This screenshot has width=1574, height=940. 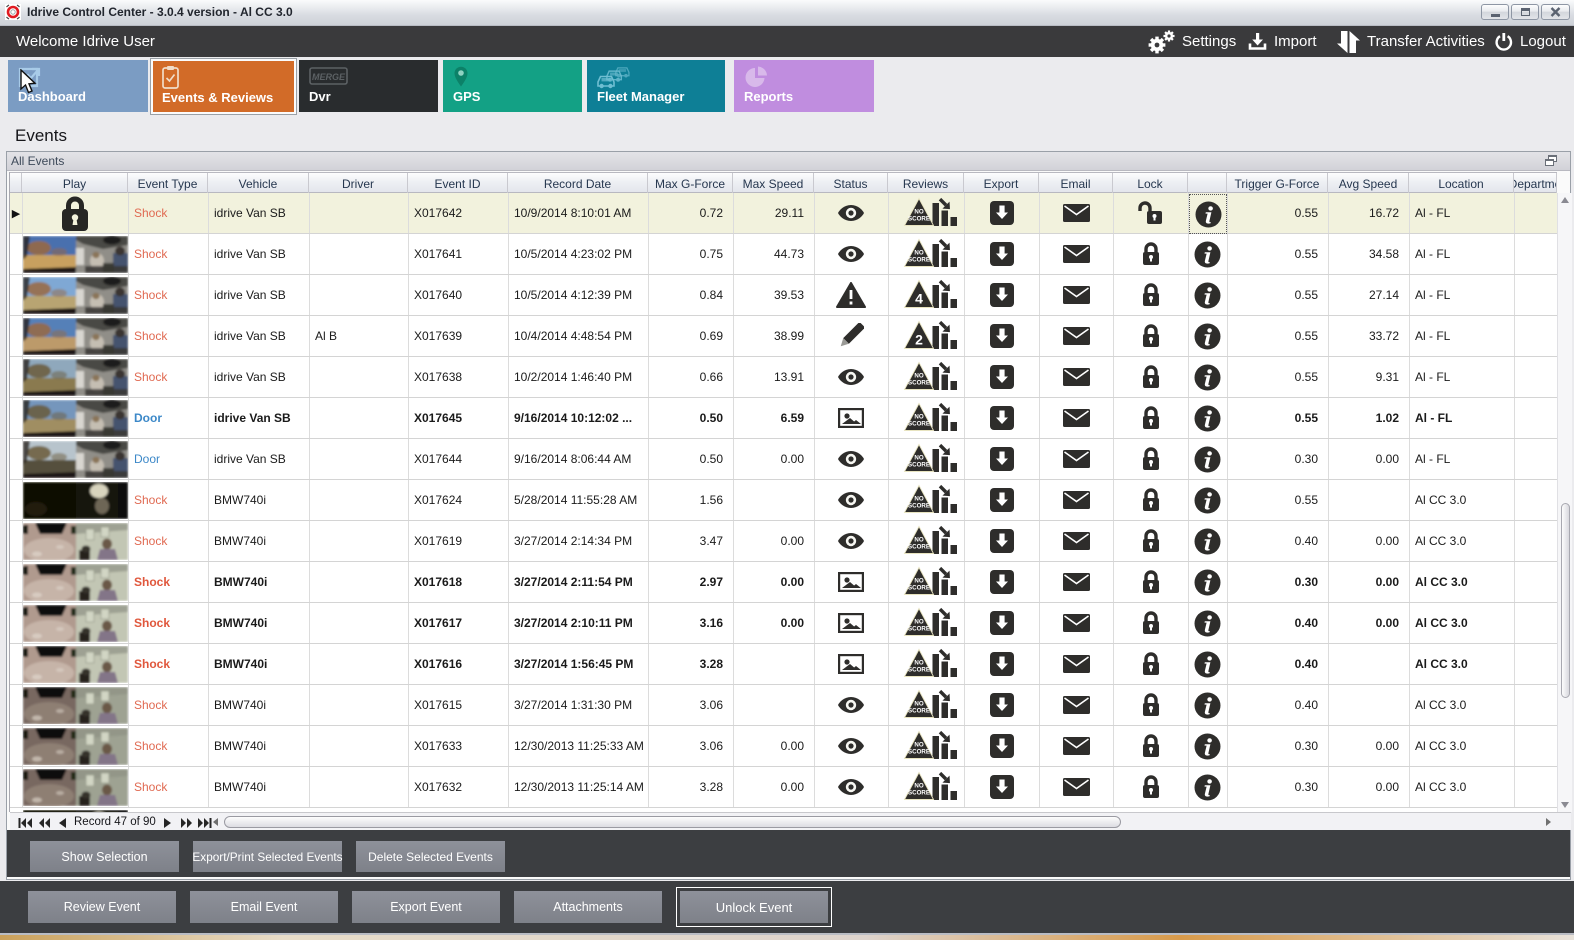 I want to click on svg-text: 4, so click(x=919, y=298).